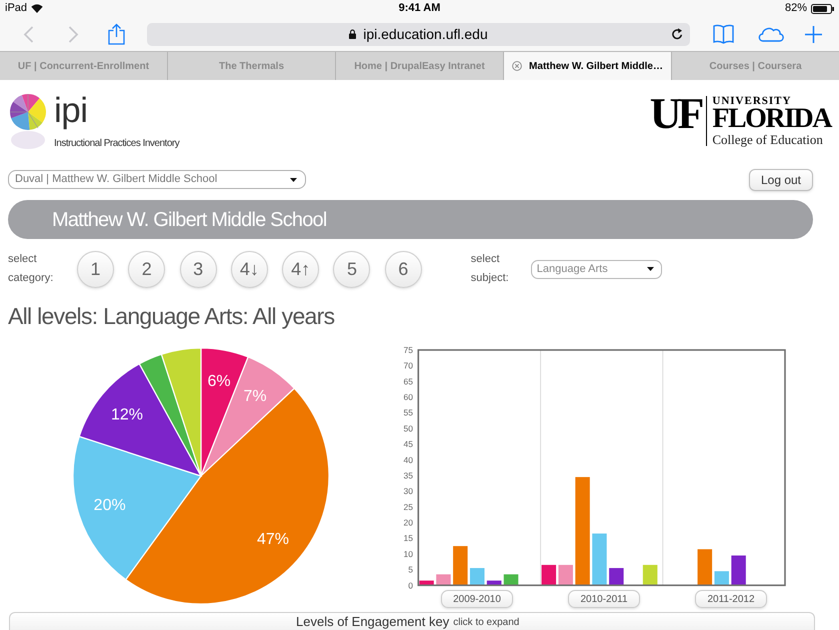 Image resolution: width=839 pixels, height=630 pixels. I want to click on category-button: 4↑, so click(301, 269).